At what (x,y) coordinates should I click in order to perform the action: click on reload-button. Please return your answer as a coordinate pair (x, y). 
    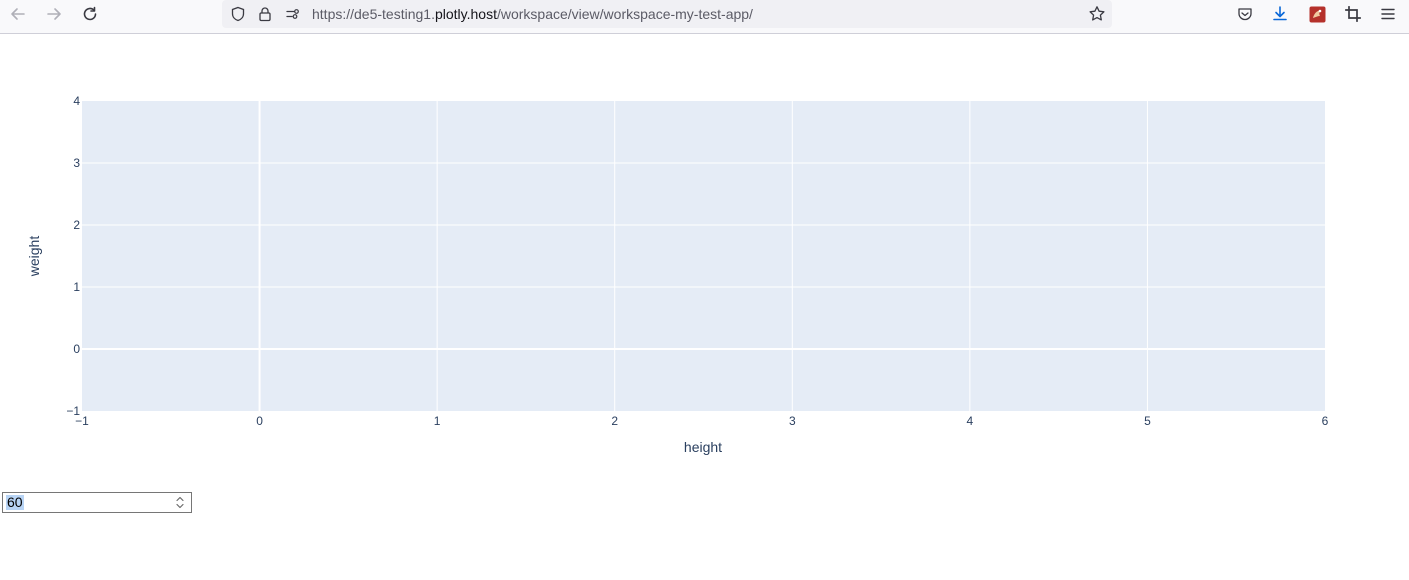
    Looking at the image, I should click on (90, 14).